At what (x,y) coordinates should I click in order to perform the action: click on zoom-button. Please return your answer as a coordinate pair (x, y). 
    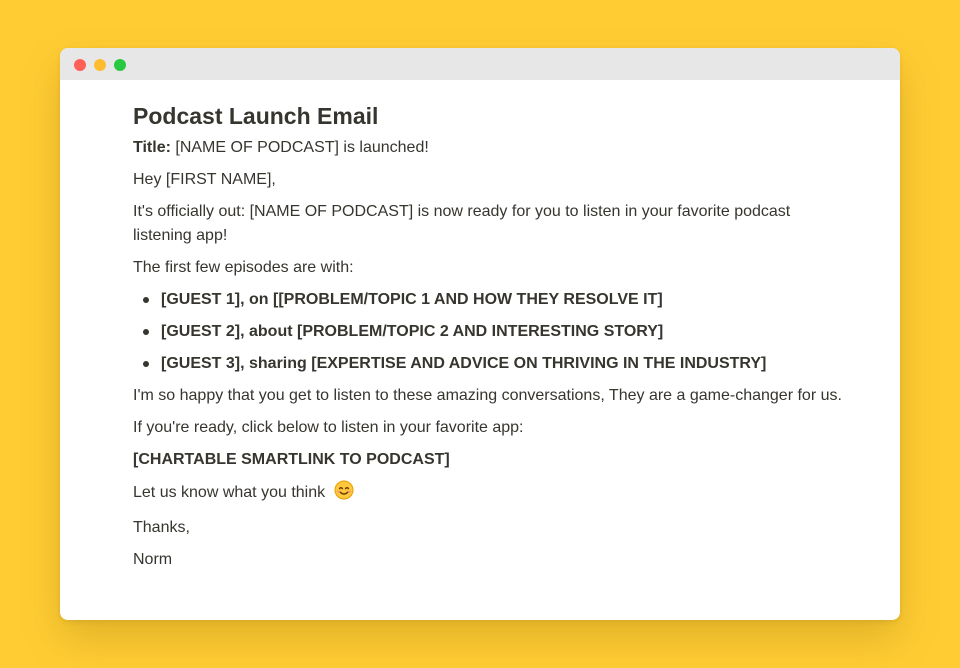
    Looking at the image, I should click on (120, 65).